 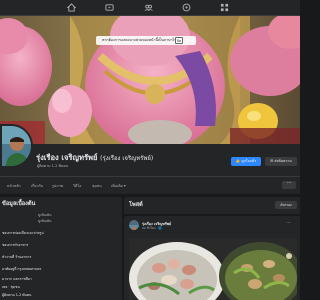 I want to click on post-timestamp: 22 ชั่วโมง · 🌐, so click(x=152, y=228).